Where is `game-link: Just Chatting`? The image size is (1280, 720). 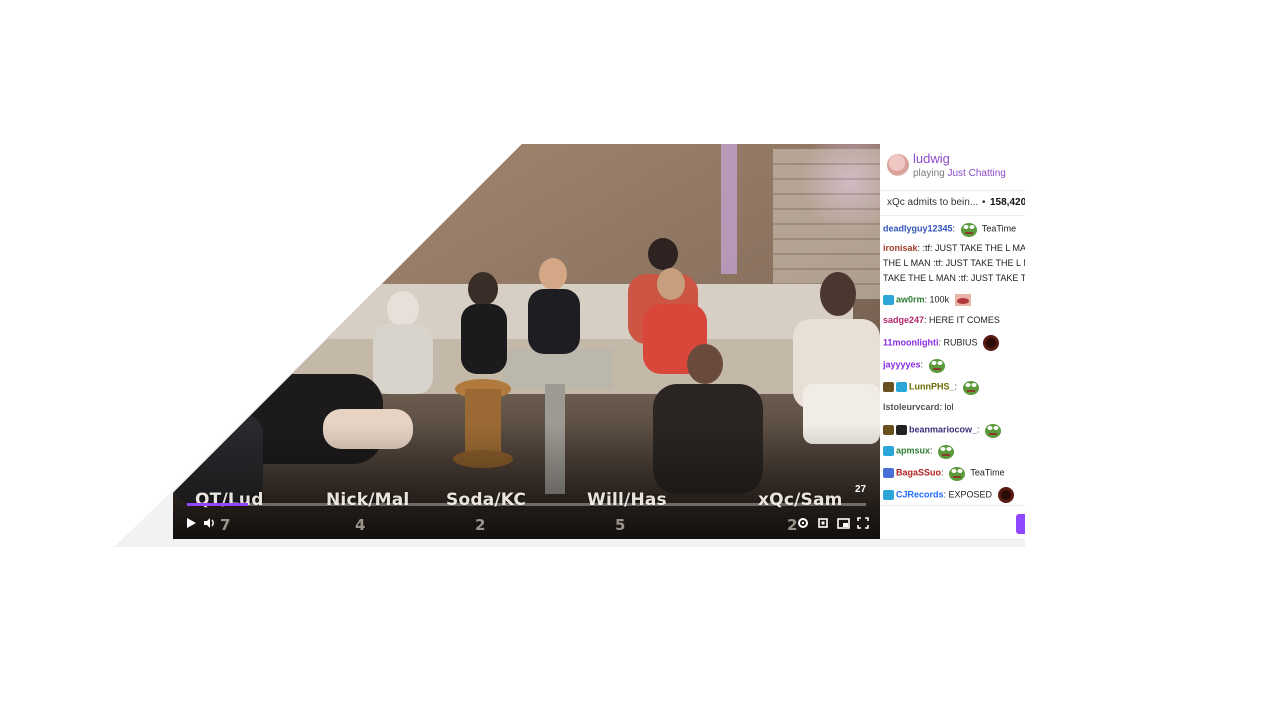 game-link: Just Chatting is located at coordinates (976, 173).